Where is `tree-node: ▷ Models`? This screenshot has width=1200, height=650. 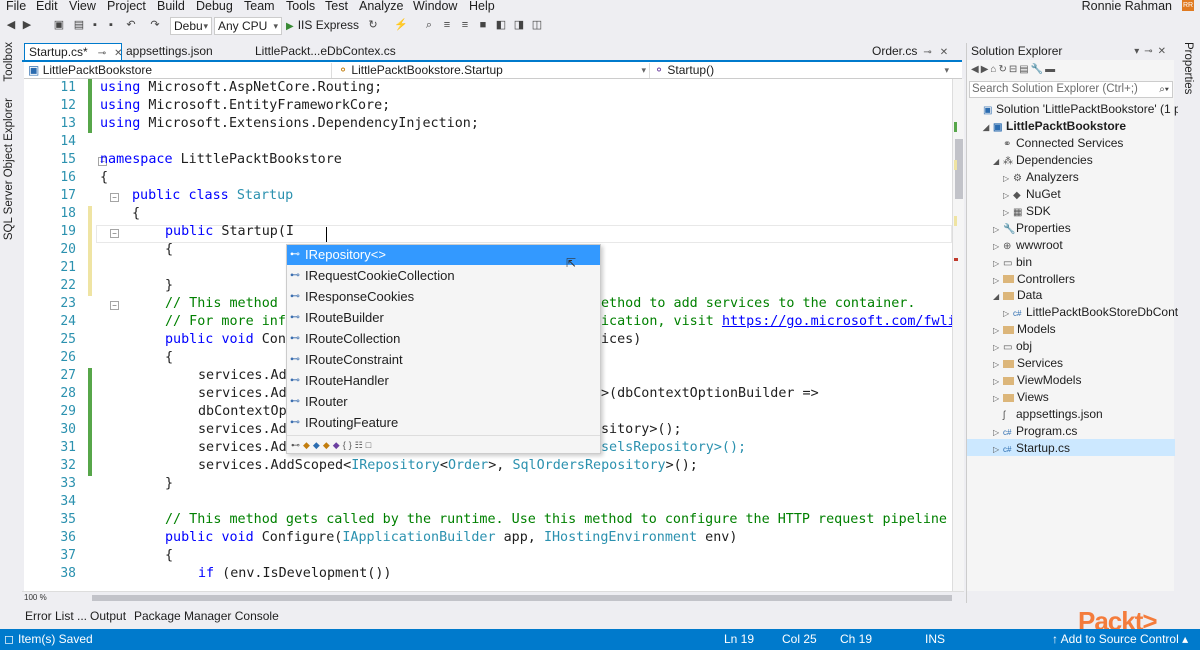 tree-node: ▷ Models is located at coordinates (1024, 330).